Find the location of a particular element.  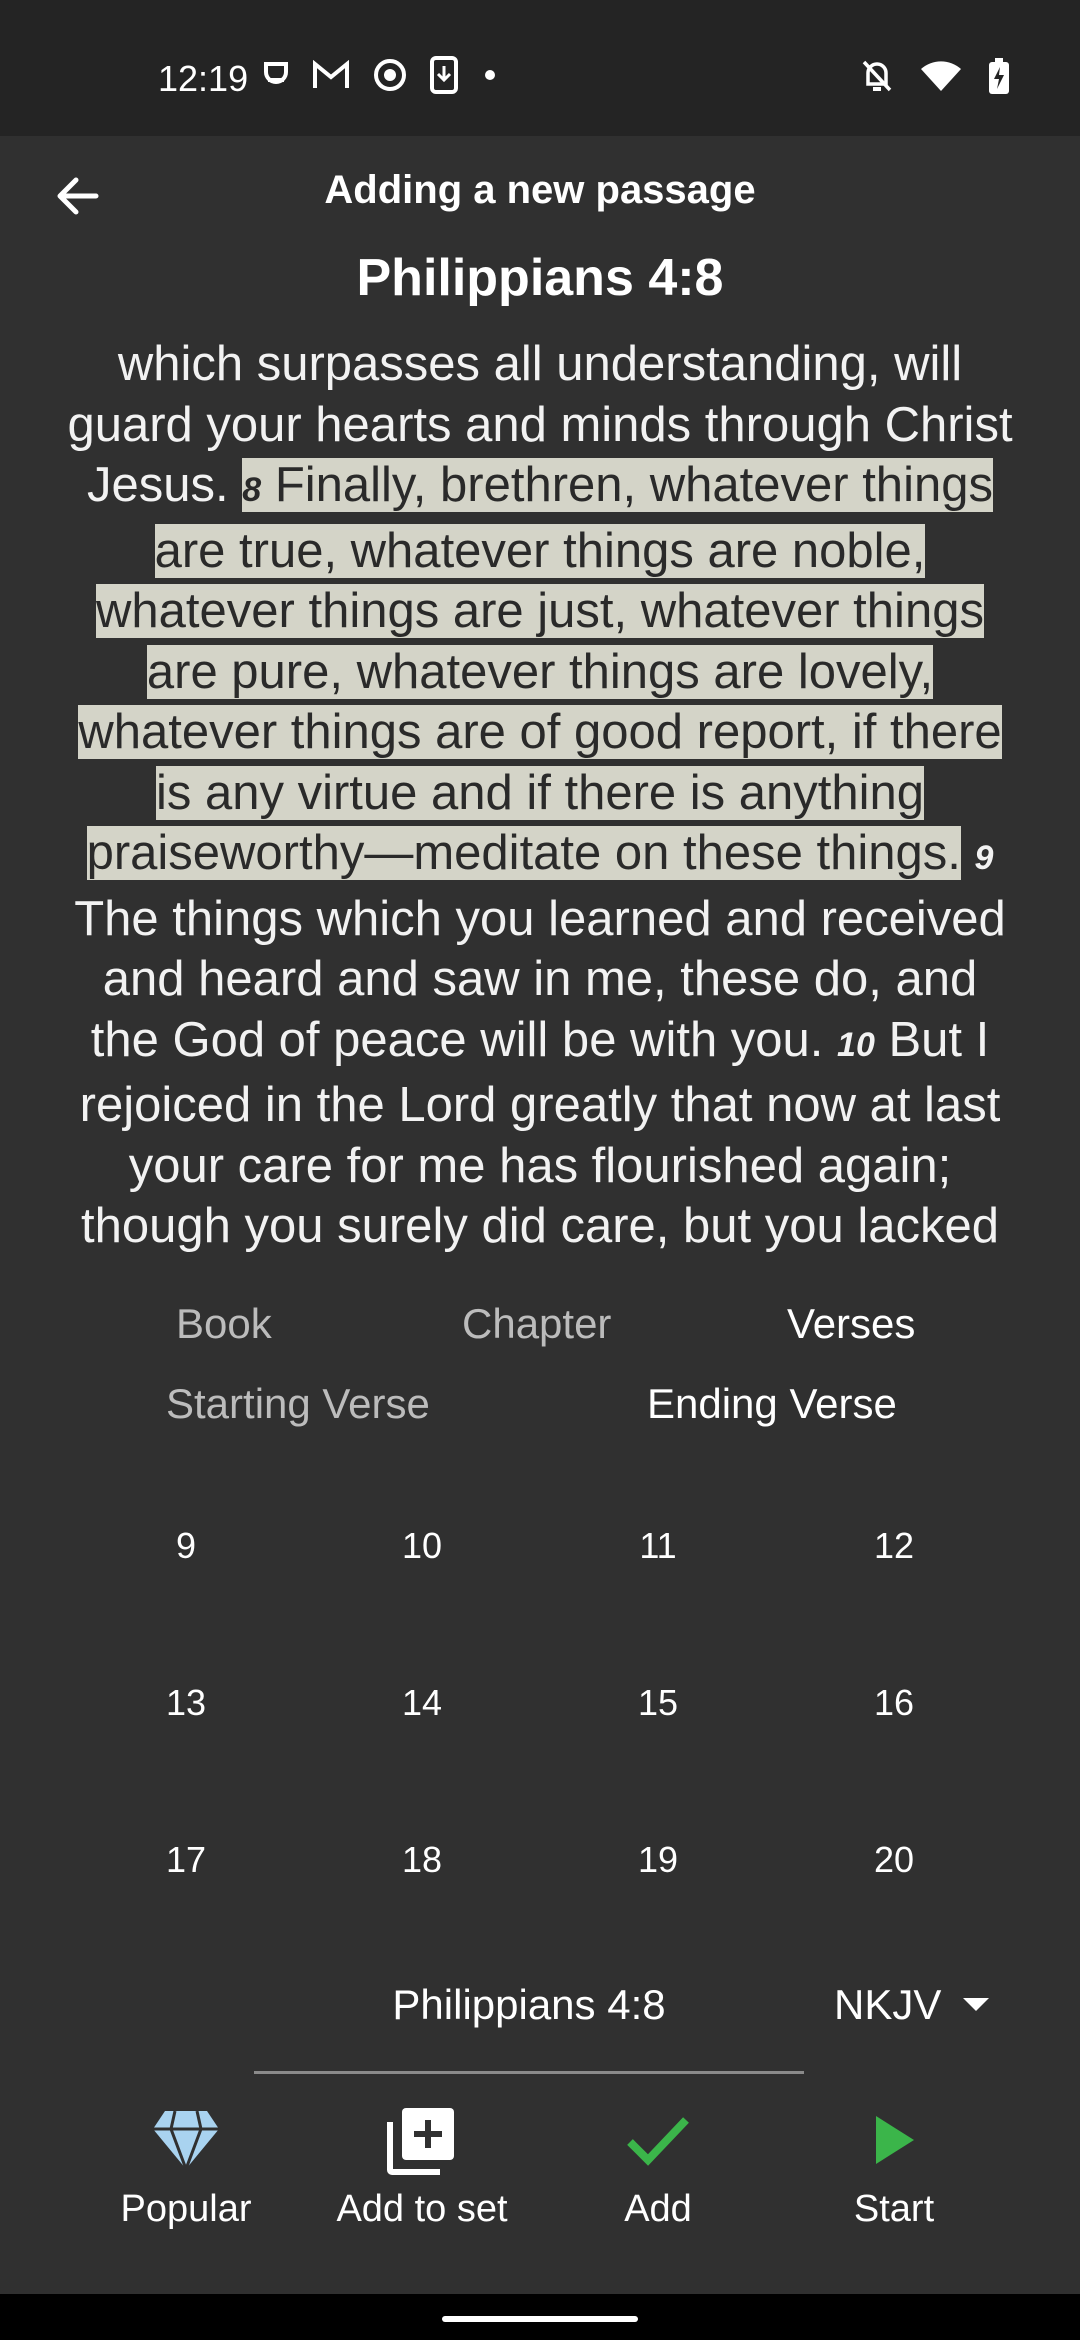

verse-option: 19 is located at coordinates (658, 1860).